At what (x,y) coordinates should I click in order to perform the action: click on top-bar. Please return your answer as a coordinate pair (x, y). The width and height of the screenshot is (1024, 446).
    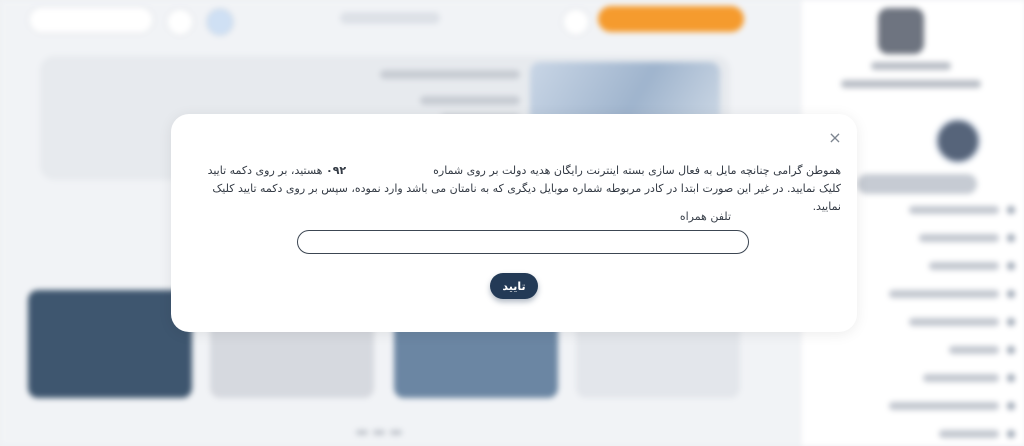
    Looking at the image, I should click on (395, 20).